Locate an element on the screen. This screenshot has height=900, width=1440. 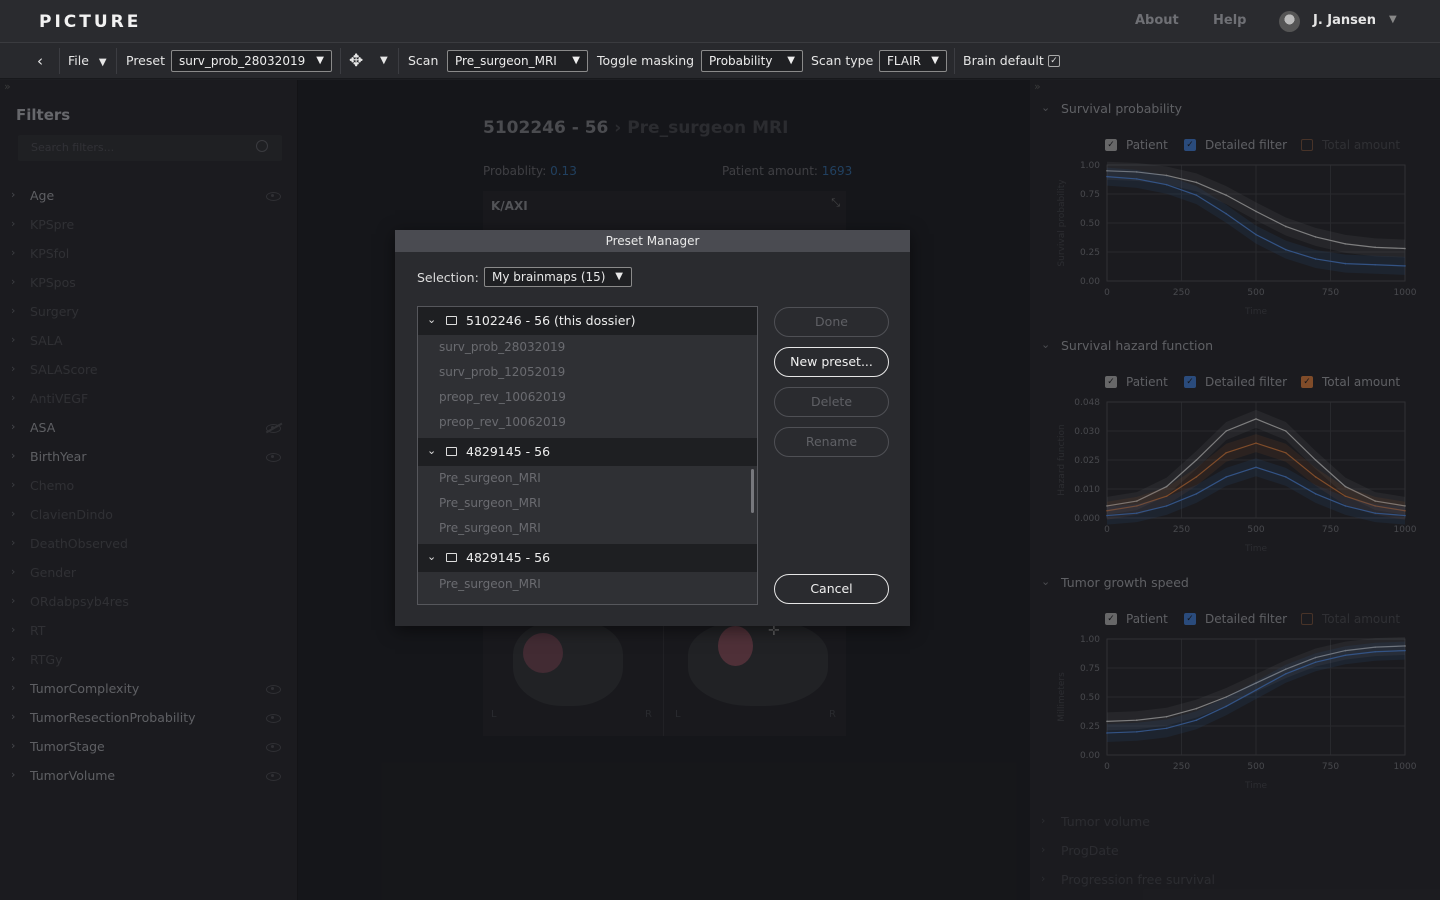
selection-select: My brainmaps (15) ▼ is located at coordinates (558, 277).